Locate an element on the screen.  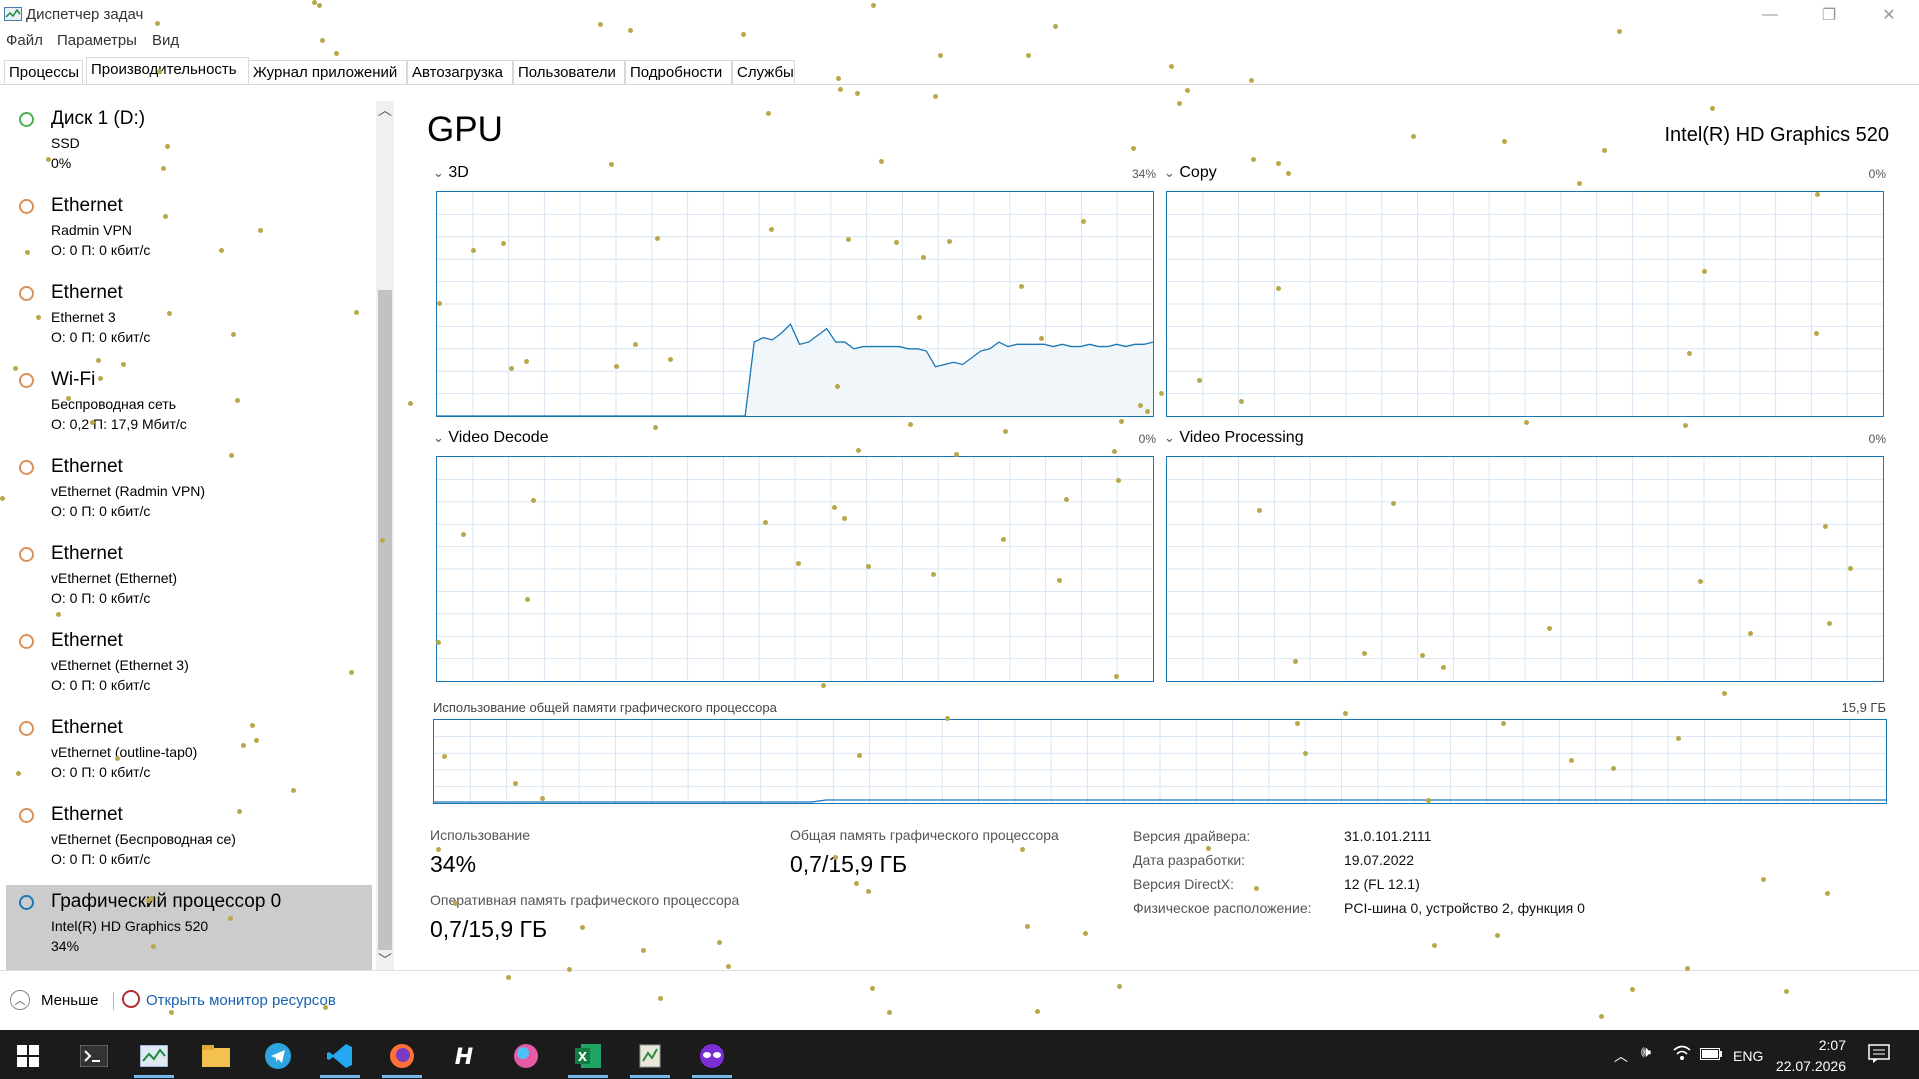
excel-icon: X is located at coordinates (588, 1056).